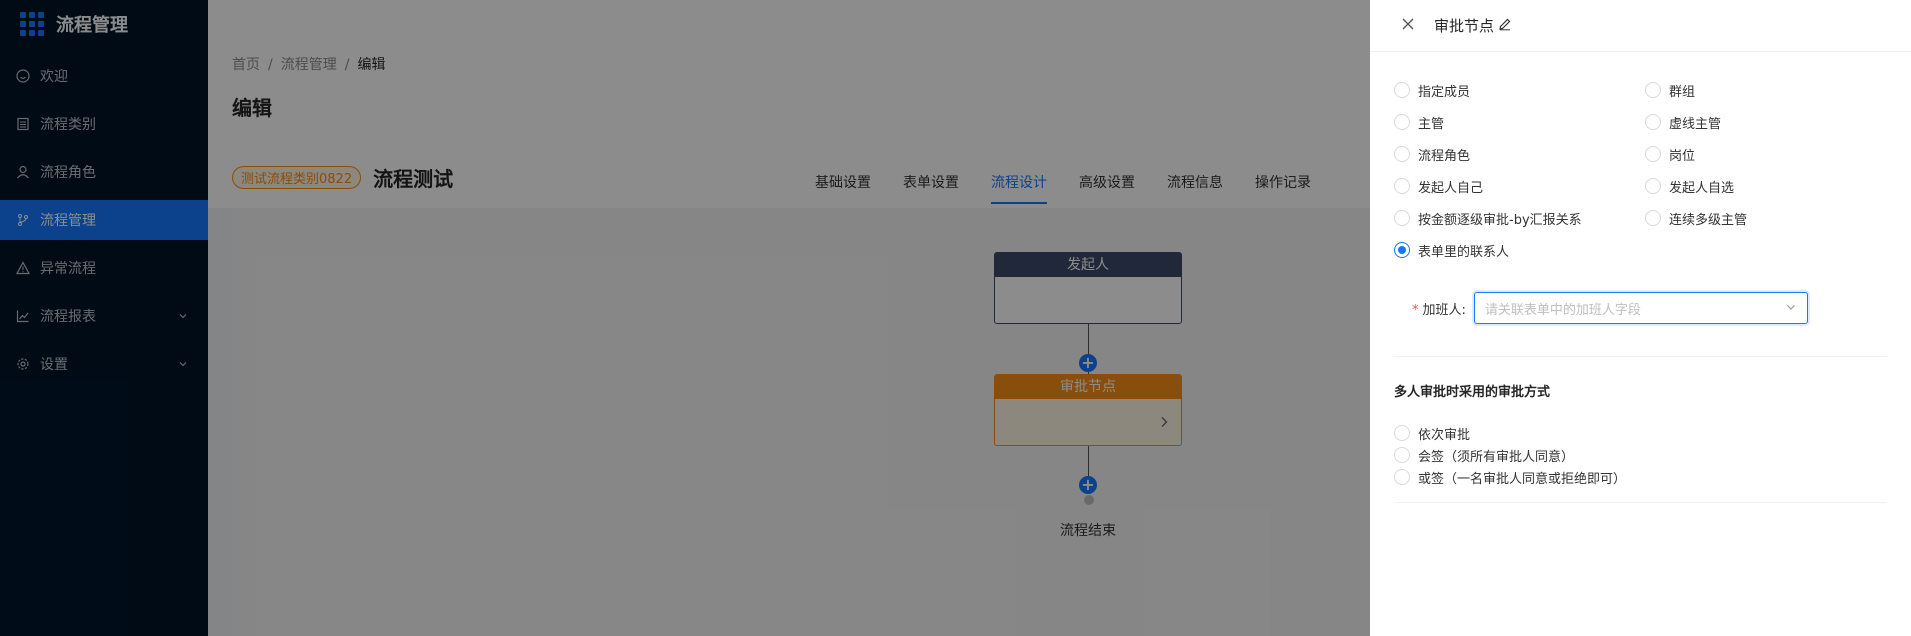 The height and width of the screenshot is (636, 1911). Describe the element at coordinates (1519, 250) in the screenshot. I see `radio-form-contact: 表单里的联系人` at that location.